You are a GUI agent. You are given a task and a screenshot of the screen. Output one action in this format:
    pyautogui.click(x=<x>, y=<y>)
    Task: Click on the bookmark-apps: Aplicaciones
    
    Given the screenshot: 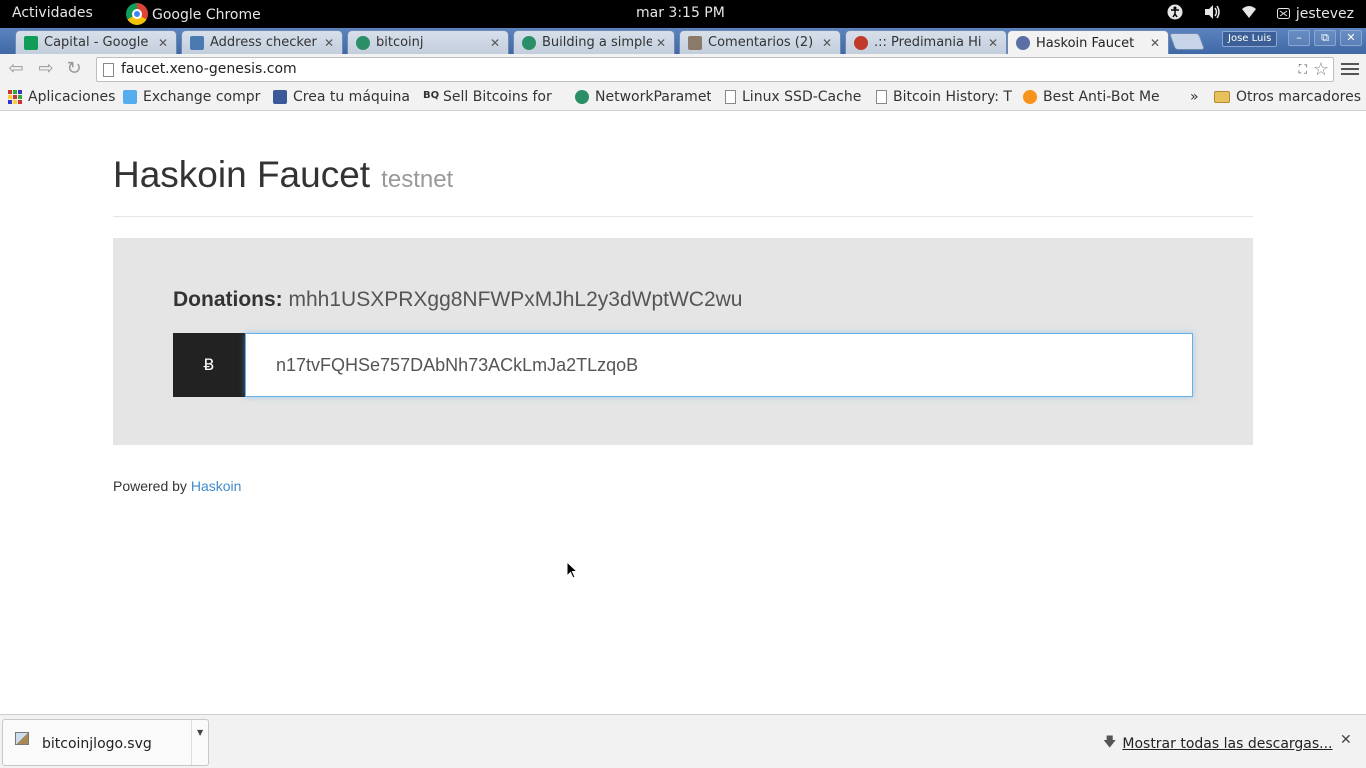 What is the action you would take?
    pyautogui.click(x=61, y=97)
    